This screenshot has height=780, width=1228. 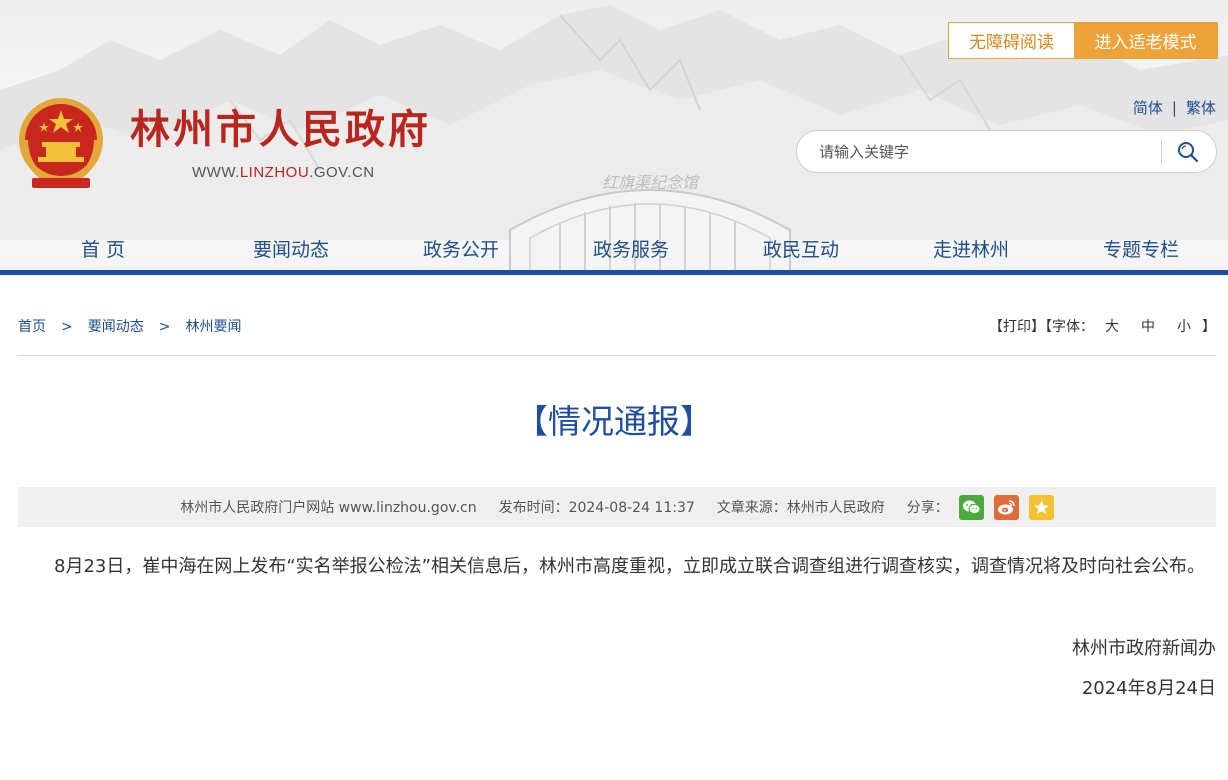 I want to click on search-button, so click(x=1188, y=152).